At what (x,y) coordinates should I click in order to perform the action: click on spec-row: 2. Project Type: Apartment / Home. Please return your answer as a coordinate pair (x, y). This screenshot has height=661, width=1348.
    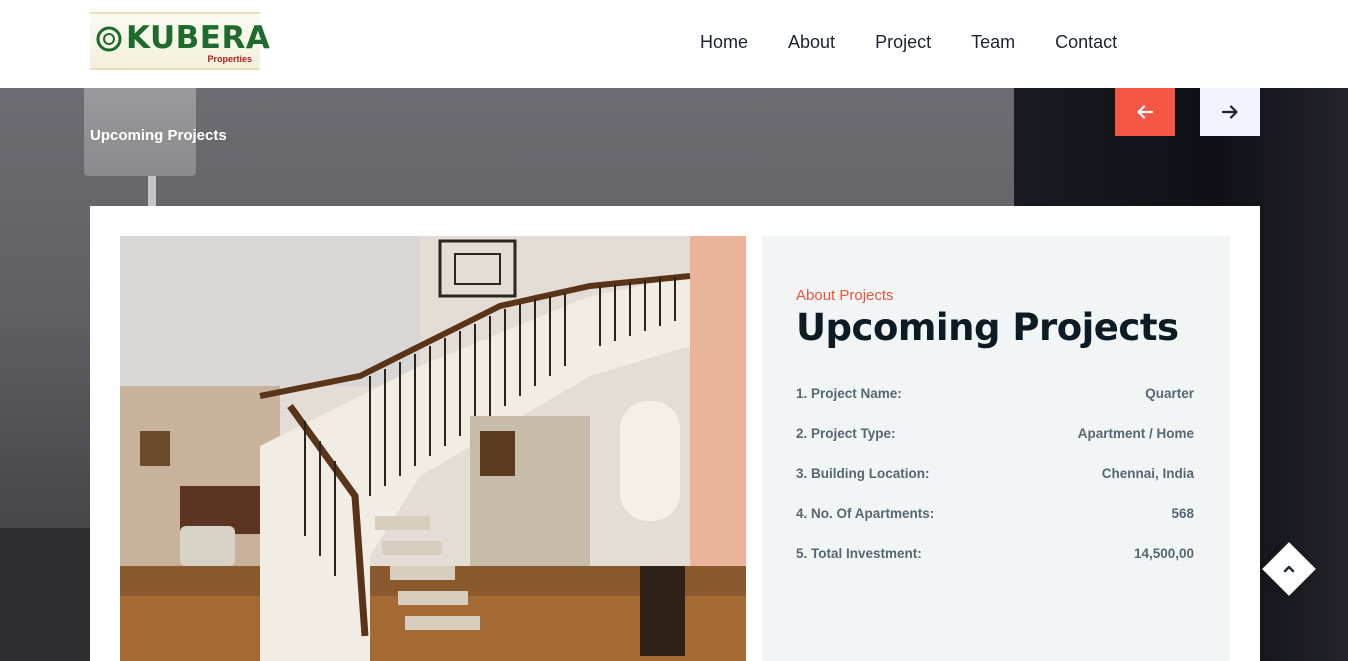
    Looking at the image, I should click on (995, 446).